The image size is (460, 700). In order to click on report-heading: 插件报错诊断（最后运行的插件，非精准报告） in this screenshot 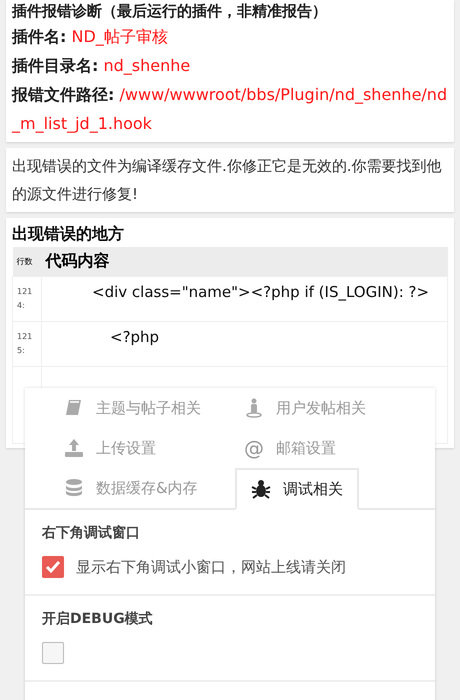, I will do `click(170, 11)`.